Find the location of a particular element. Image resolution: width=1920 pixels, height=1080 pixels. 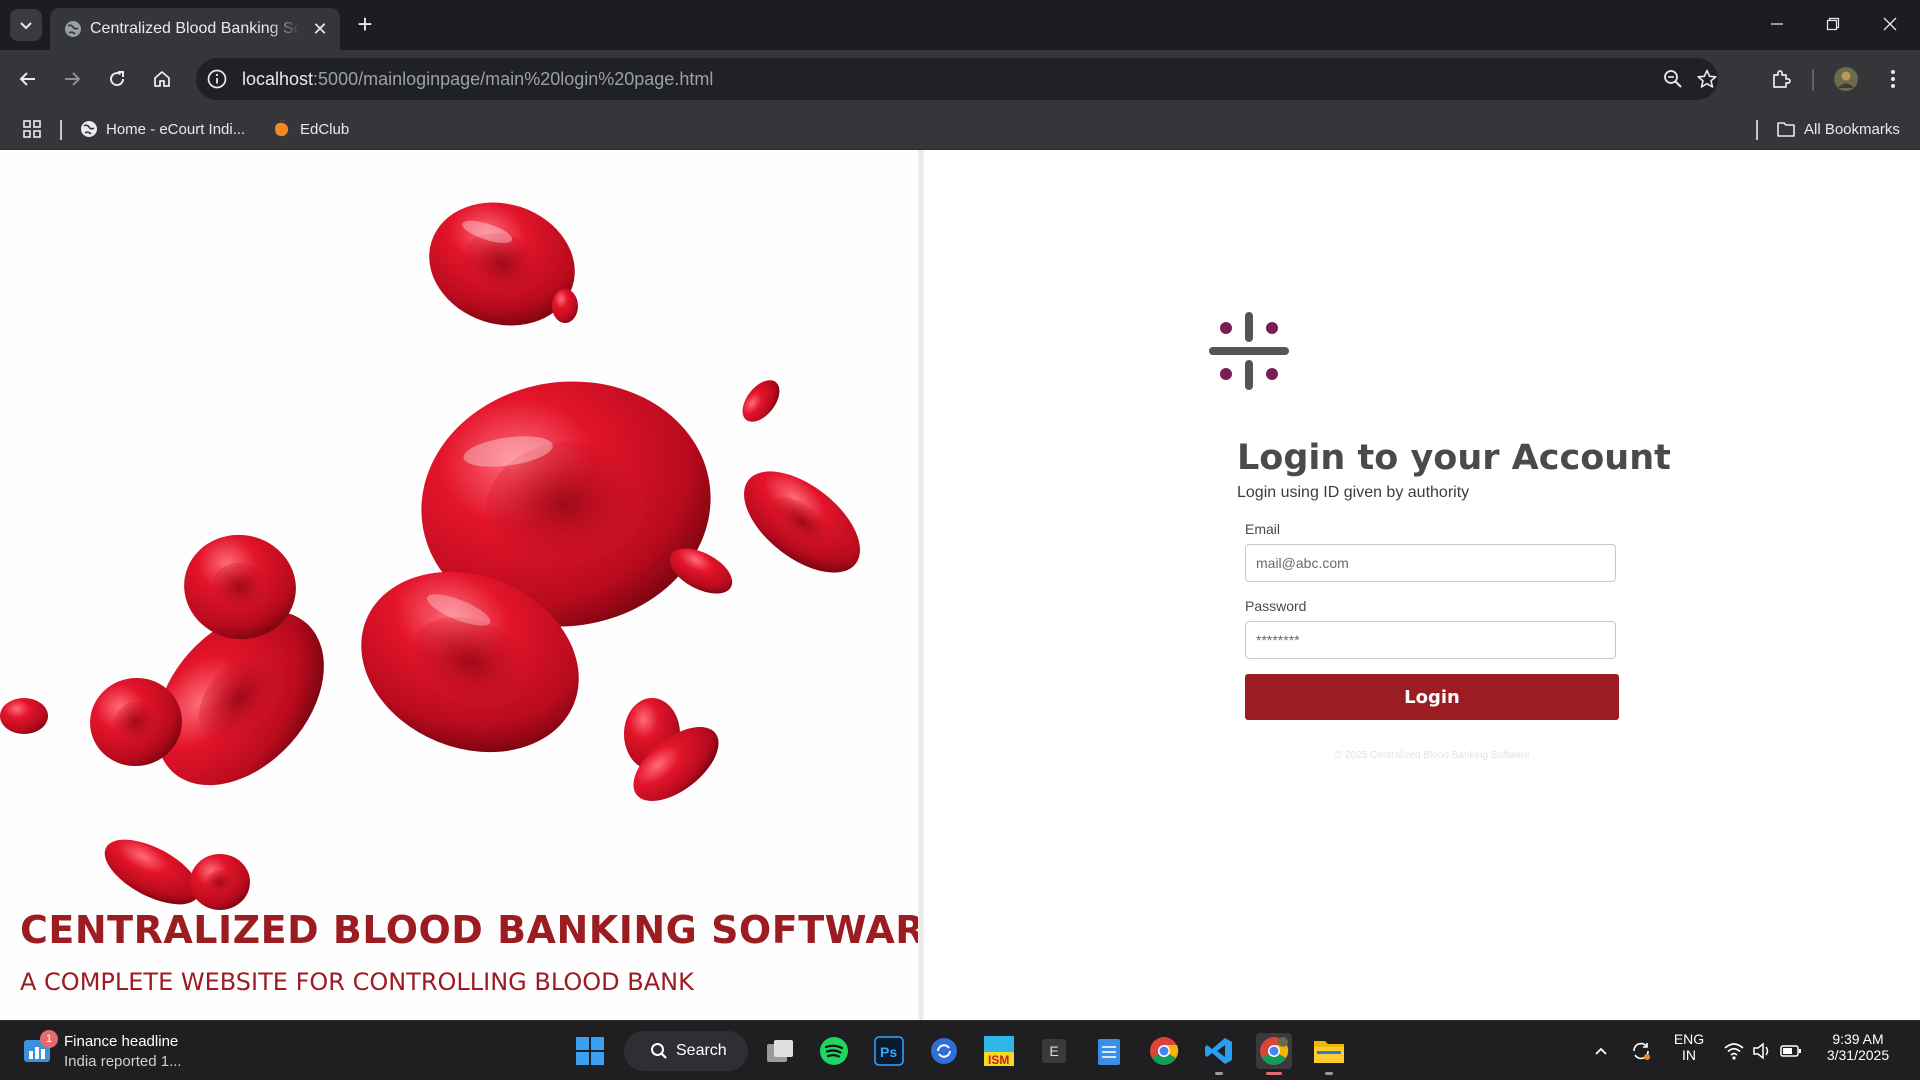

profile-button is located at coordinates (1846, 79).